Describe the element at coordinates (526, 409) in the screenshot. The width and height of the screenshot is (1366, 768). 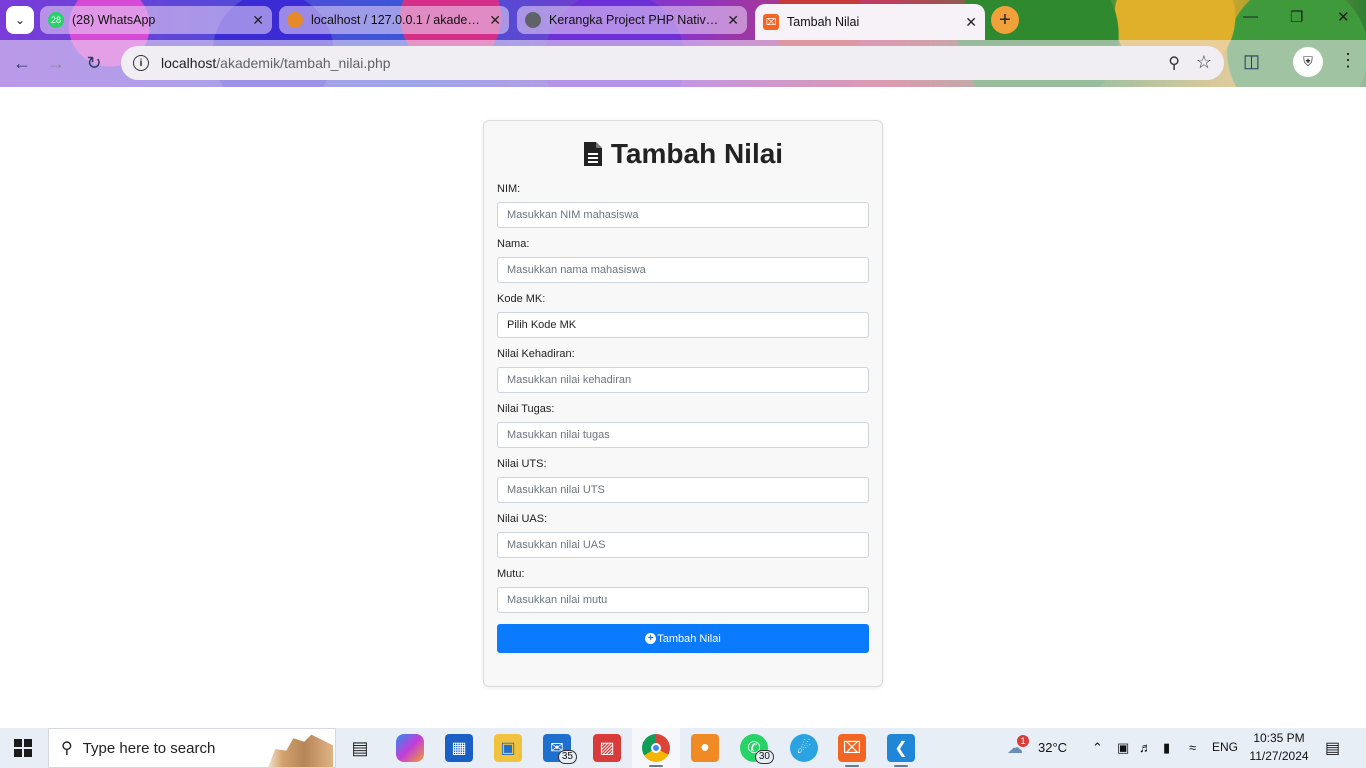
I see `tugas-label: Nilai Tugas:` at that location.